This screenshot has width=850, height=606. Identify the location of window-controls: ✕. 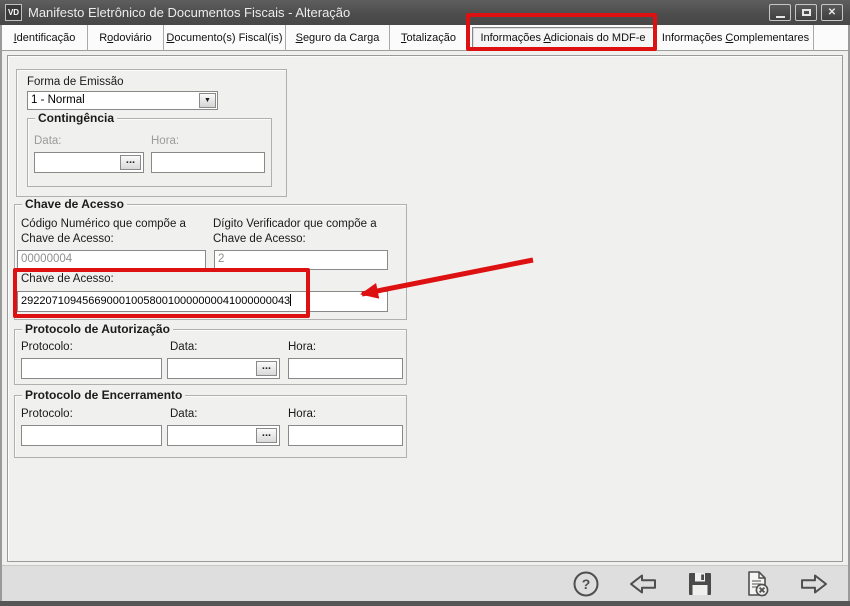
(806, 12).